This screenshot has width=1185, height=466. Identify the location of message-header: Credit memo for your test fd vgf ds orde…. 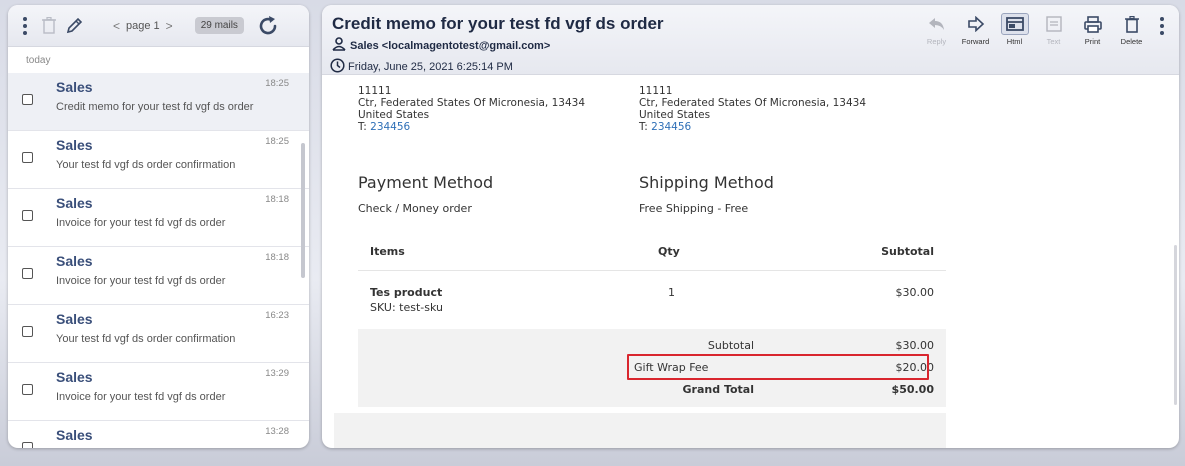
(750, 40).